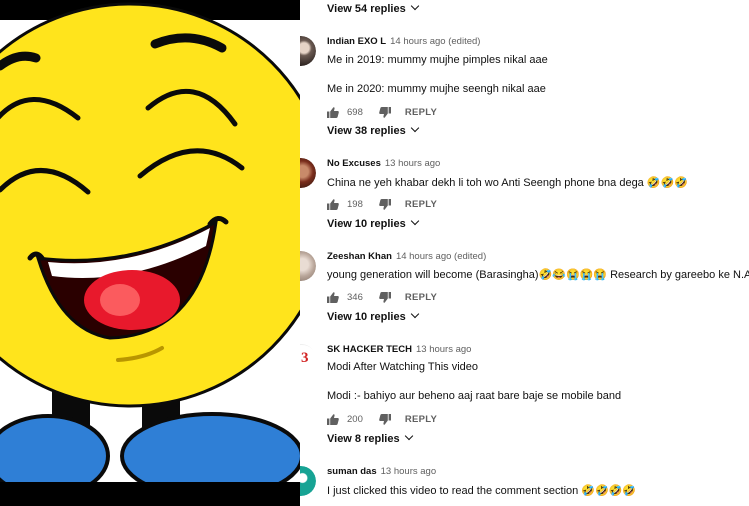  Describe the element at coordinates (355, 419) in the screenshot. I see `like-count: 200` at that location.